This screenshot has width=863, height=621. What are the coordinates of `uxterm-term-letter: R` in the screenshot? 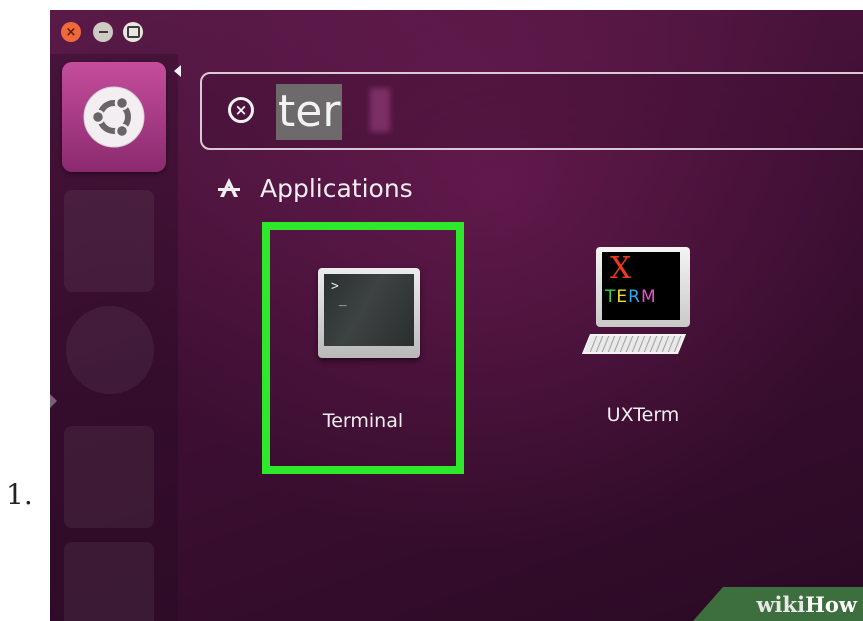 It's located at (634, 297).